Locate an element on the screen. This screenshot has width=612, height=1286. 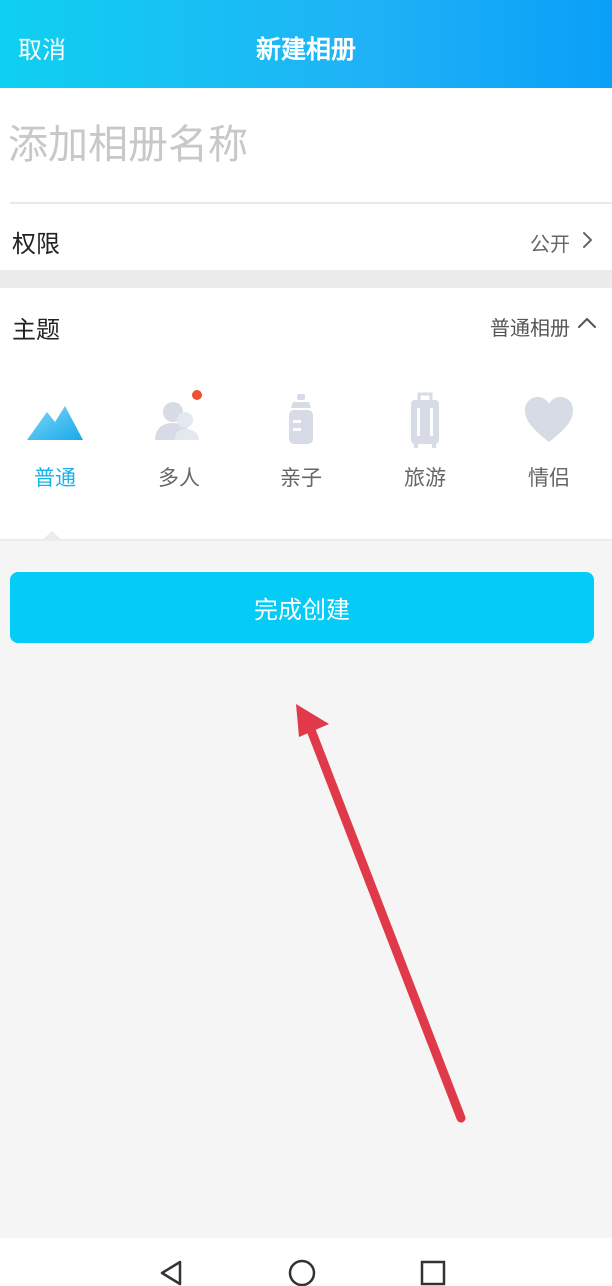
baby-bottle-icon is located at coordinates (301, 419).